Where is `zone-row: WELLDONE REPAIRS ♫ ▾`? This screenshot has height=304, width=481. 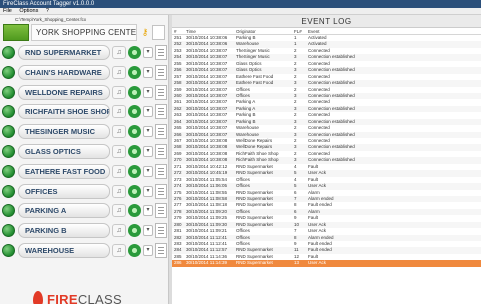 zone-row: WELLDONE REPAIRS ♫ ▾ is located at coordinates (84, 92).